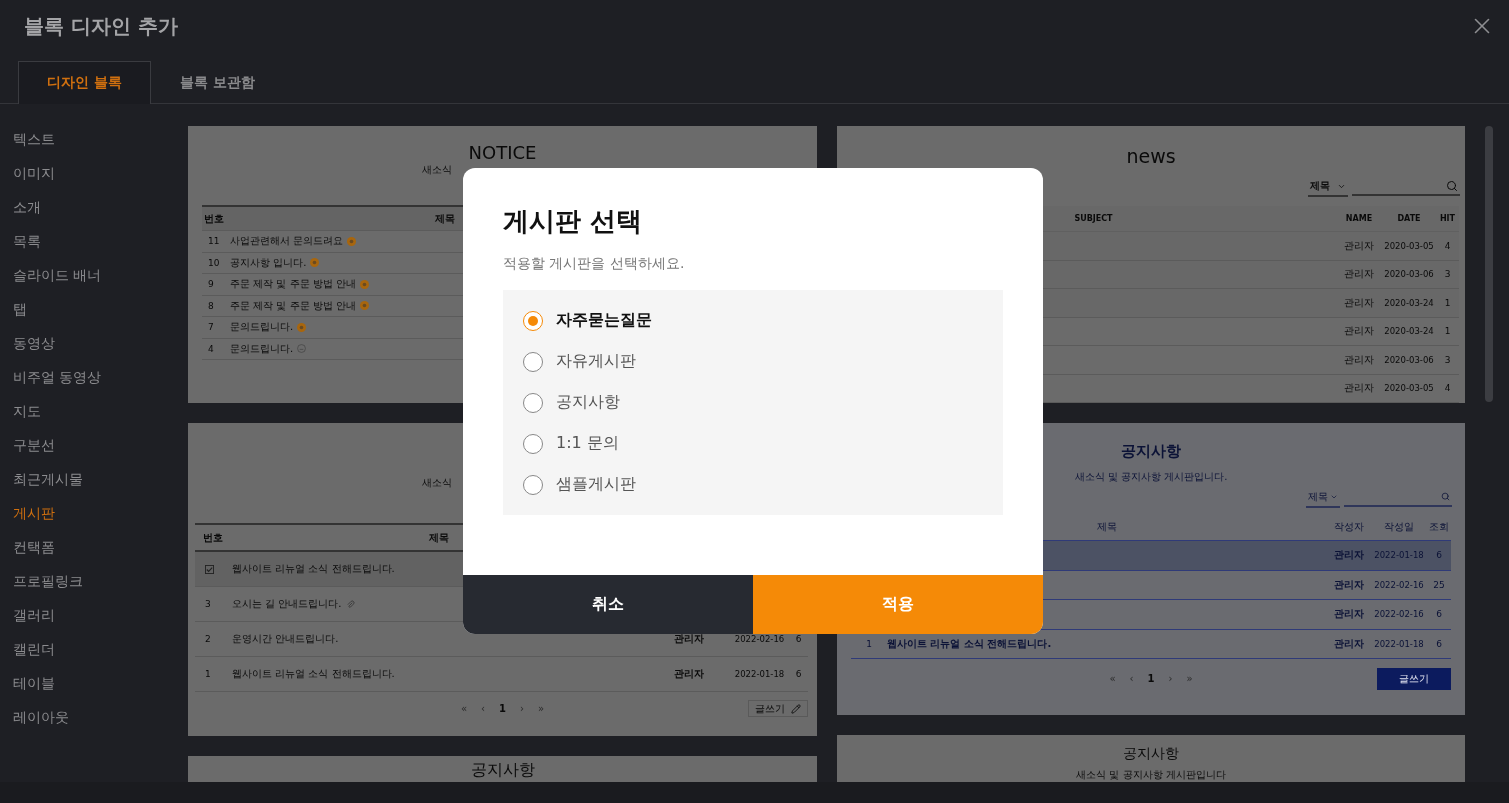  I want to click on sidebar-item: 게시판, so click(34, 514).